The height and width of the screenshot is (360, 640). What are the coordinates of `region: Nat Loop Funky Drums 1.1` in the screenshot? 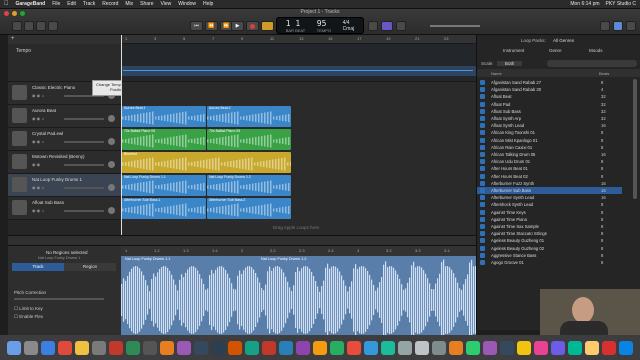 It's located at (164, 185).